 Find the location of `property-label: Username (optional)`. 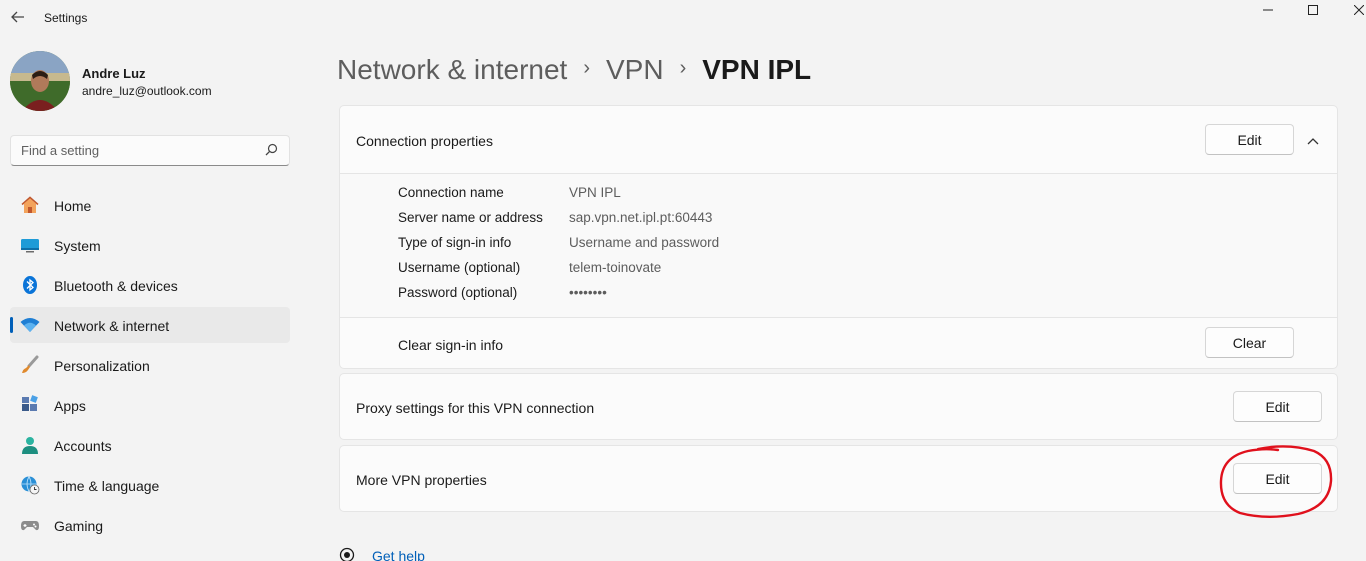

property-label: Username (optional) is located at coordinates (459, 267).